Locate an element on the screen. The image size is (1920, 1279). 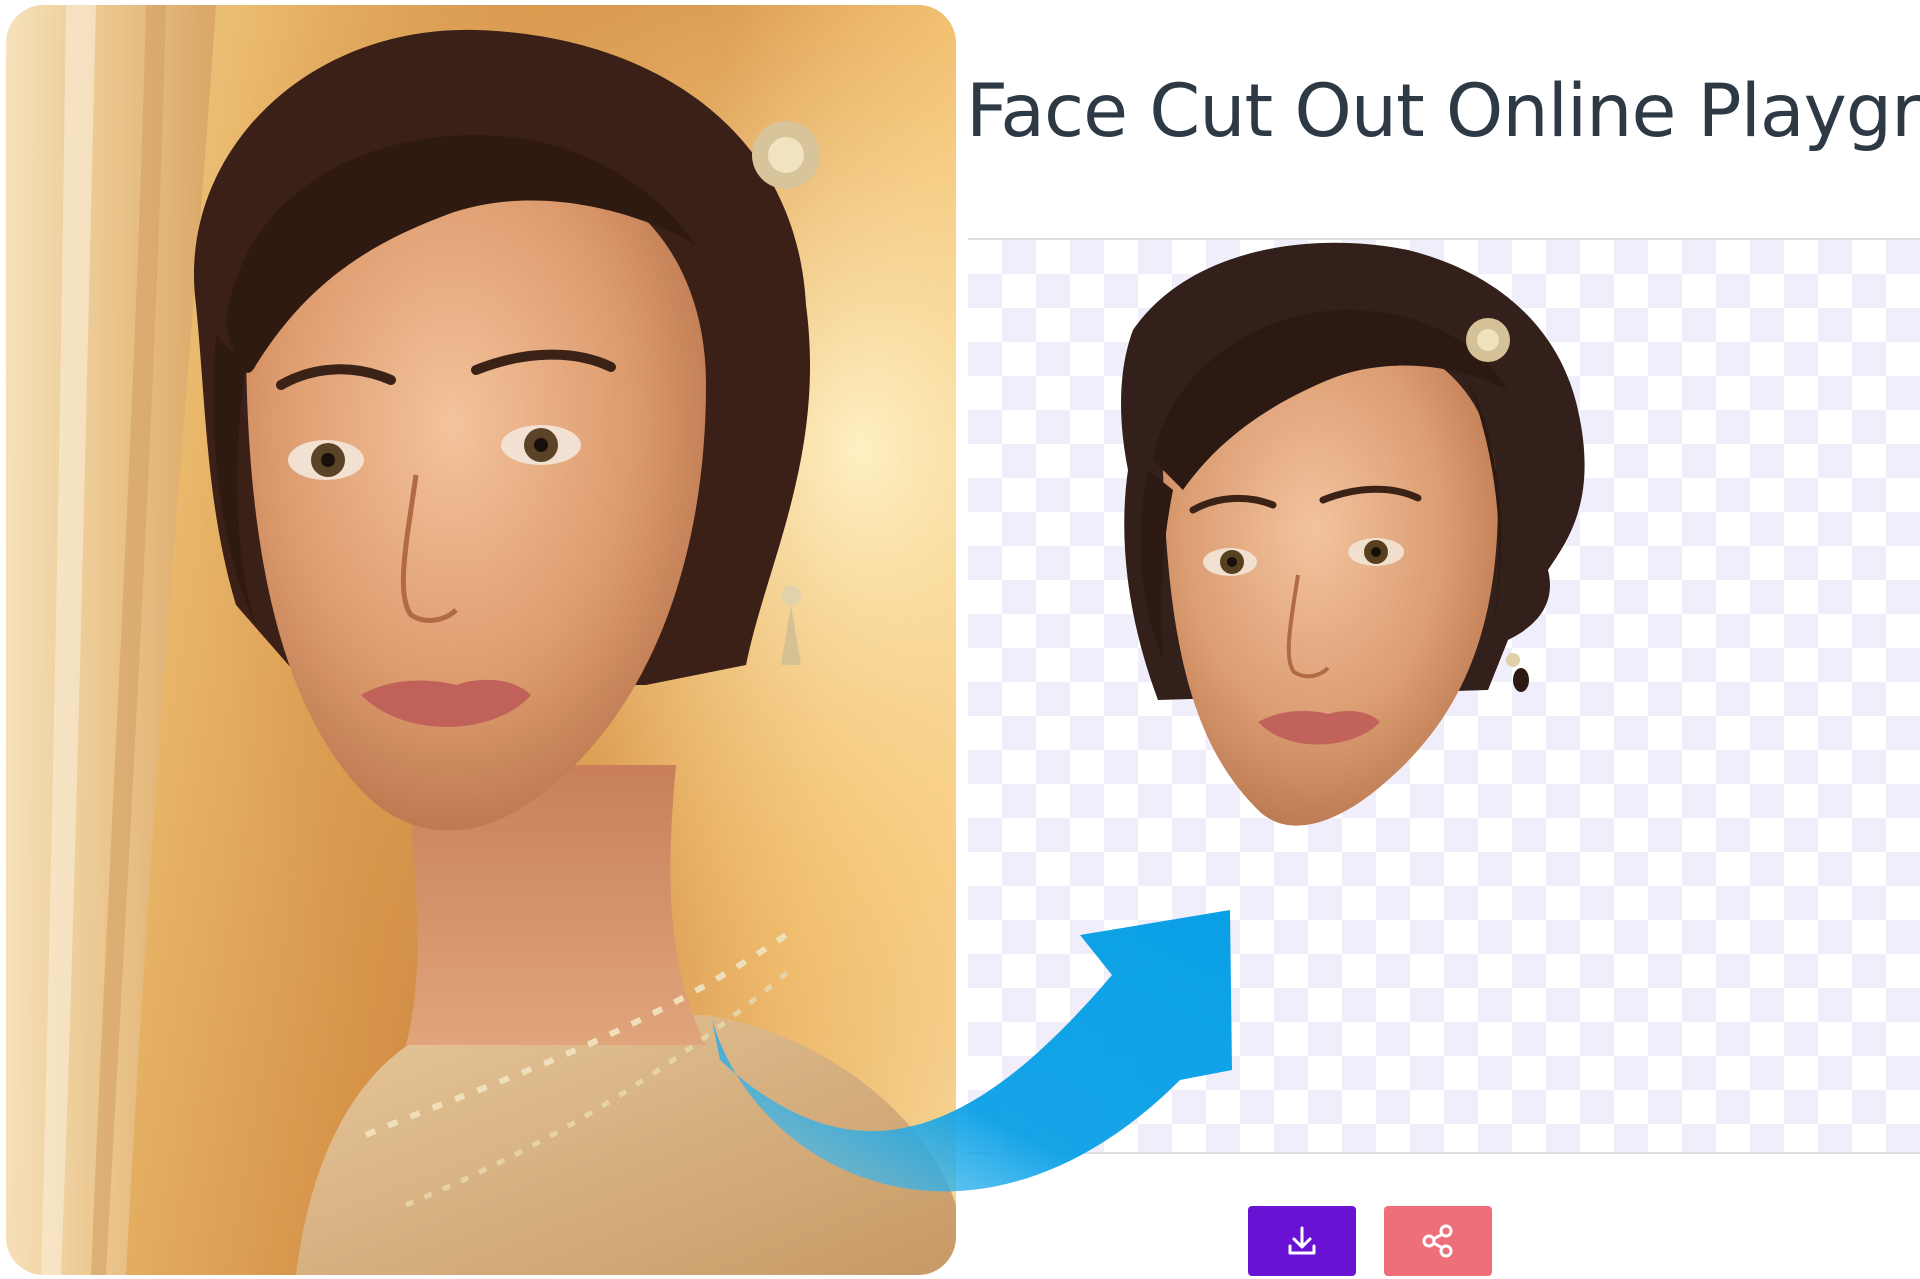
download-icon is located at coordinates (1302, 1240).